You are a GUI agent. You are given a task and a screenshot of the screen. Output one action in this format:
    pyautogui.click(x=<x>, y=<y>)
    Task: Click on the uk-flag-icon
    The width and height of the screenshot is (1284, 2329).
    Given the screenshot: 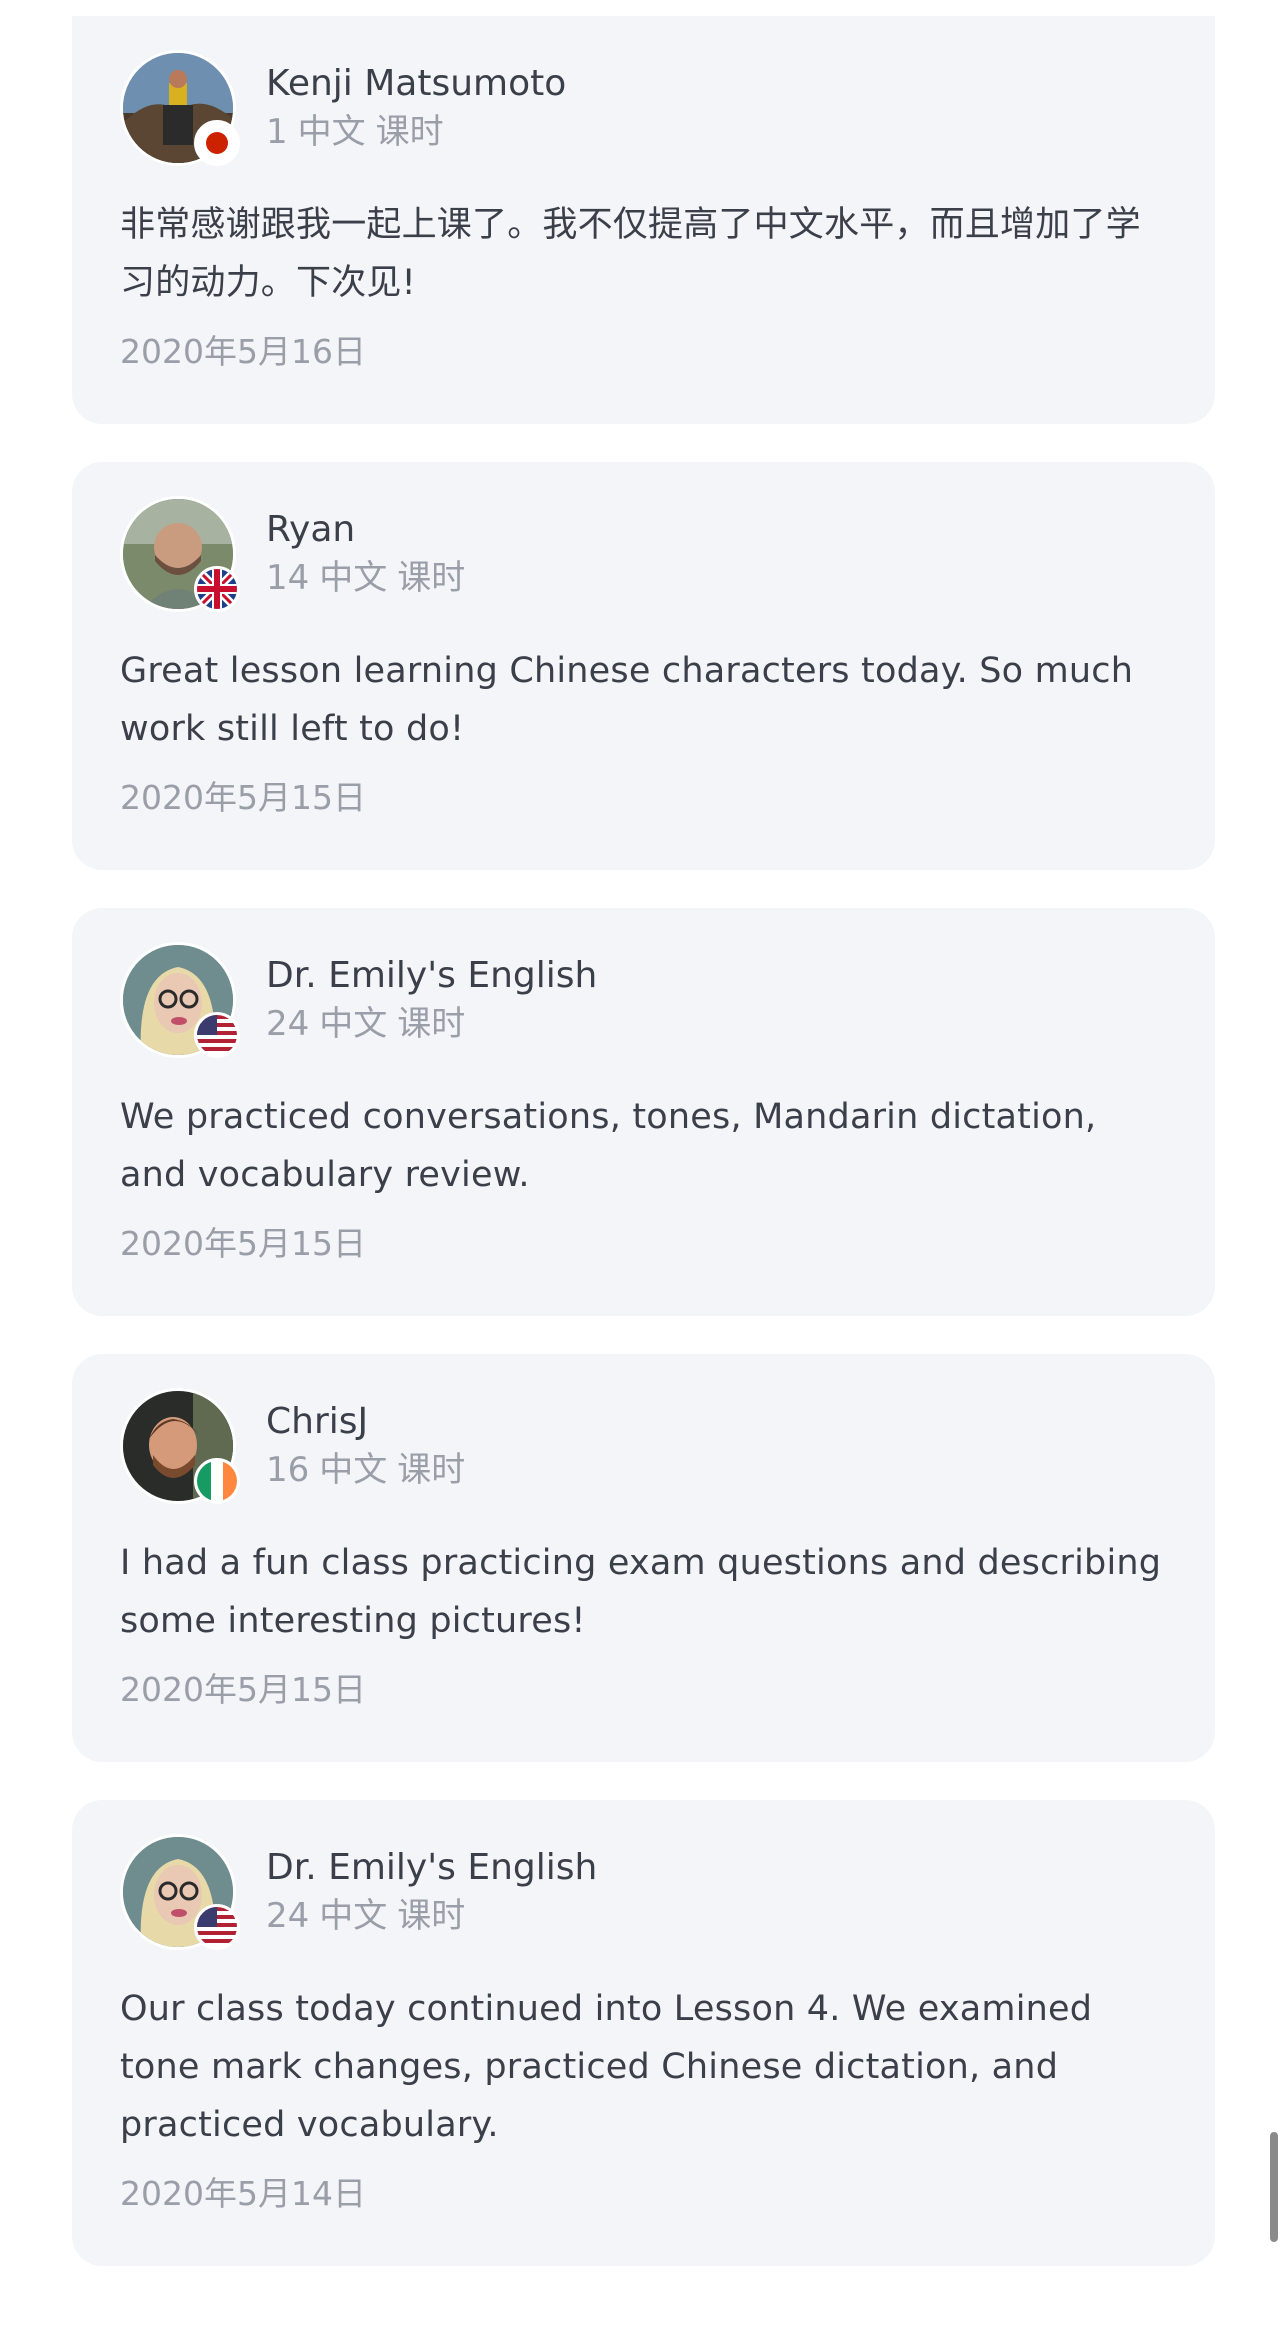 What is the action you would take?
    pyautogui.click(x=217, y=589)
    